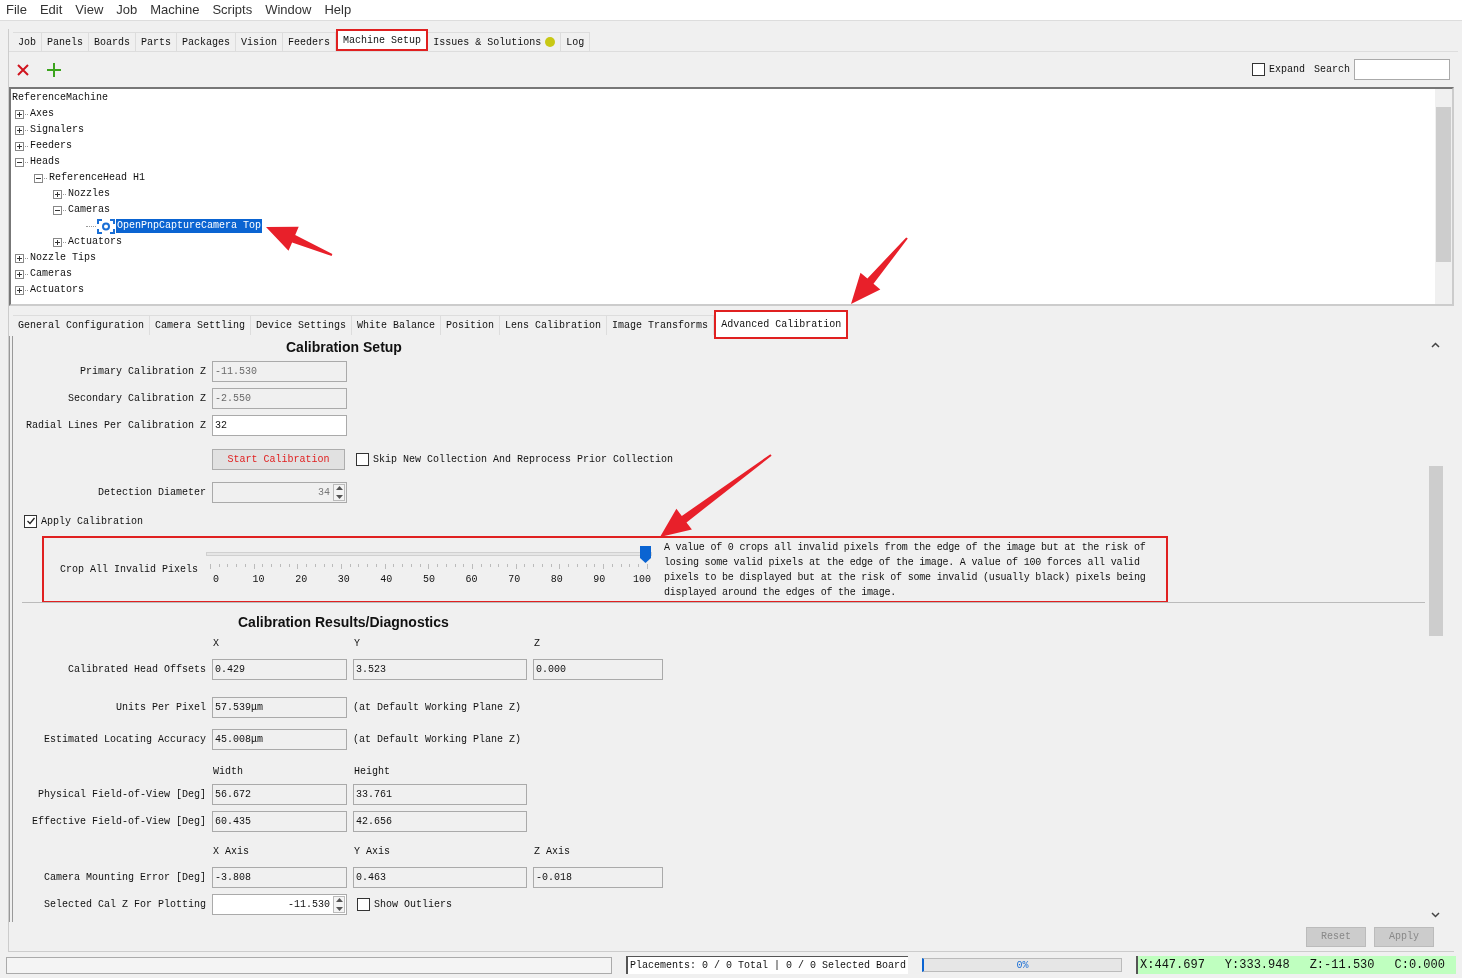  I want to click on tab: Lens Calibration, so click(554, 325).